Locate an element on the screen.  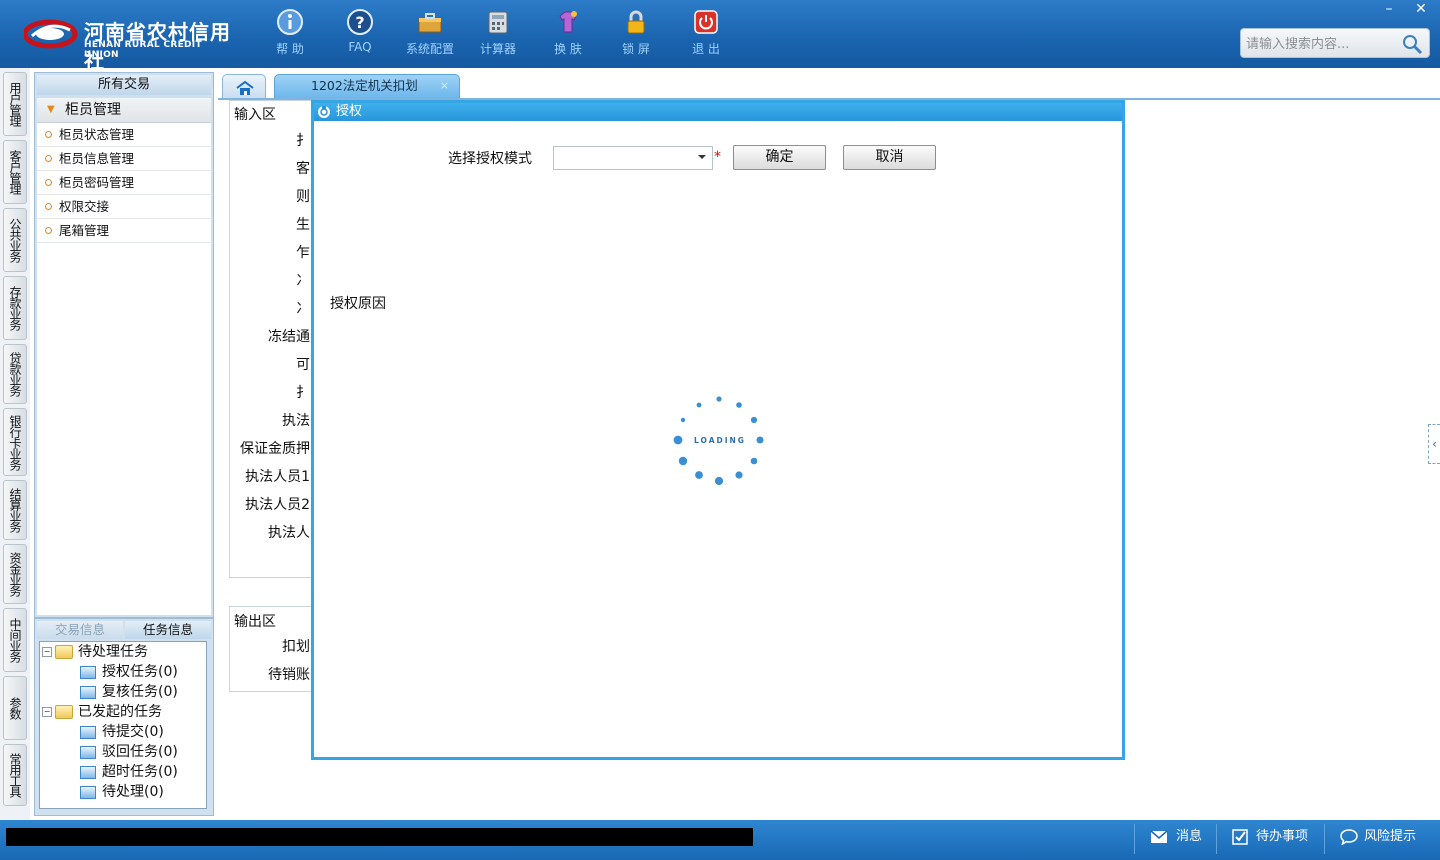
tree-node-label: 待处理(0) is located at coordinates (133, 792).